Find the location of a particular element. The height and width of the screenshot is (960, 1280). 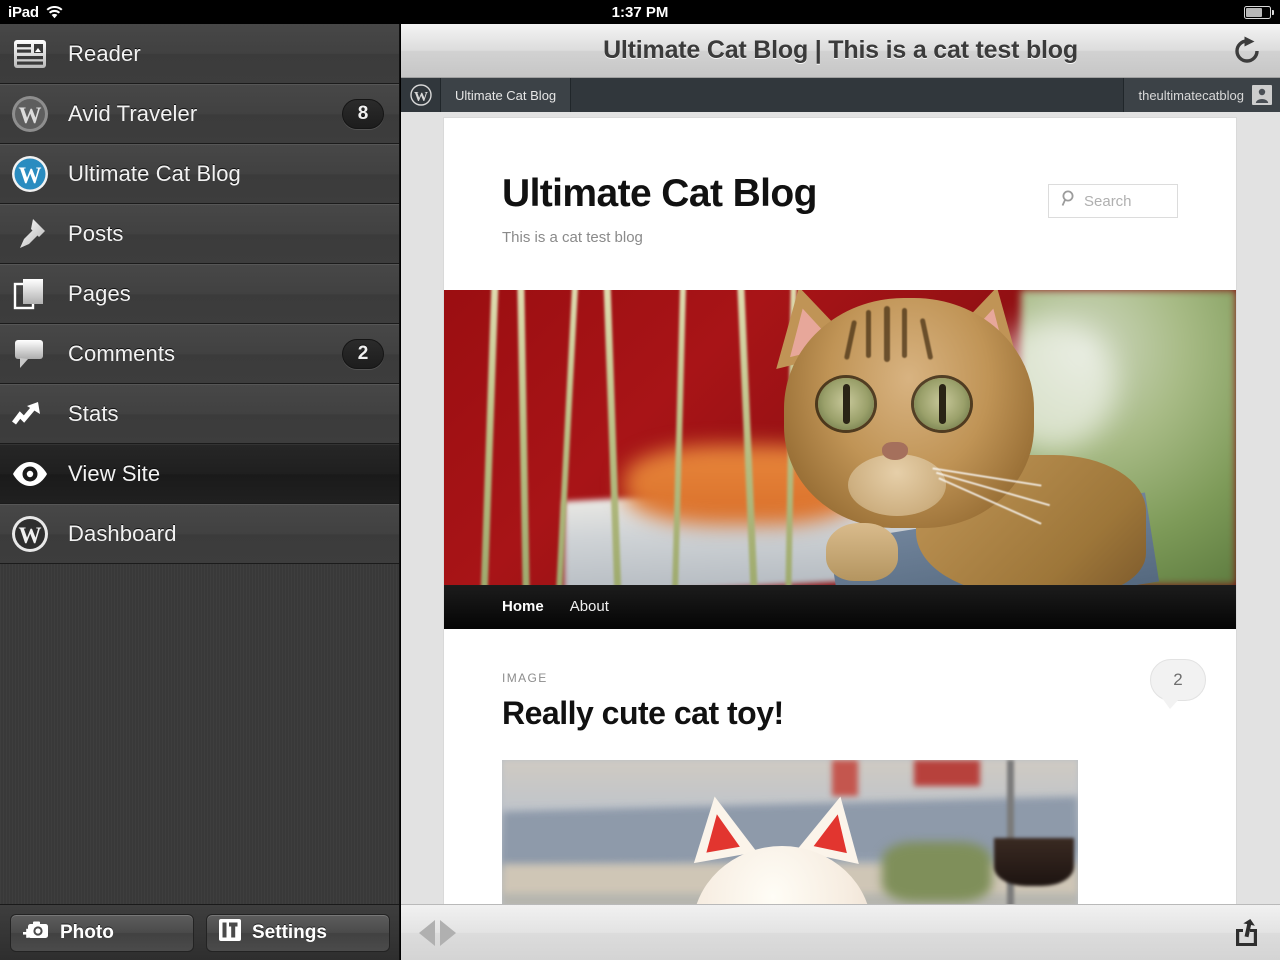

ios-status-bar: iPad 1:37 PM is located at coordinates (640, 12).